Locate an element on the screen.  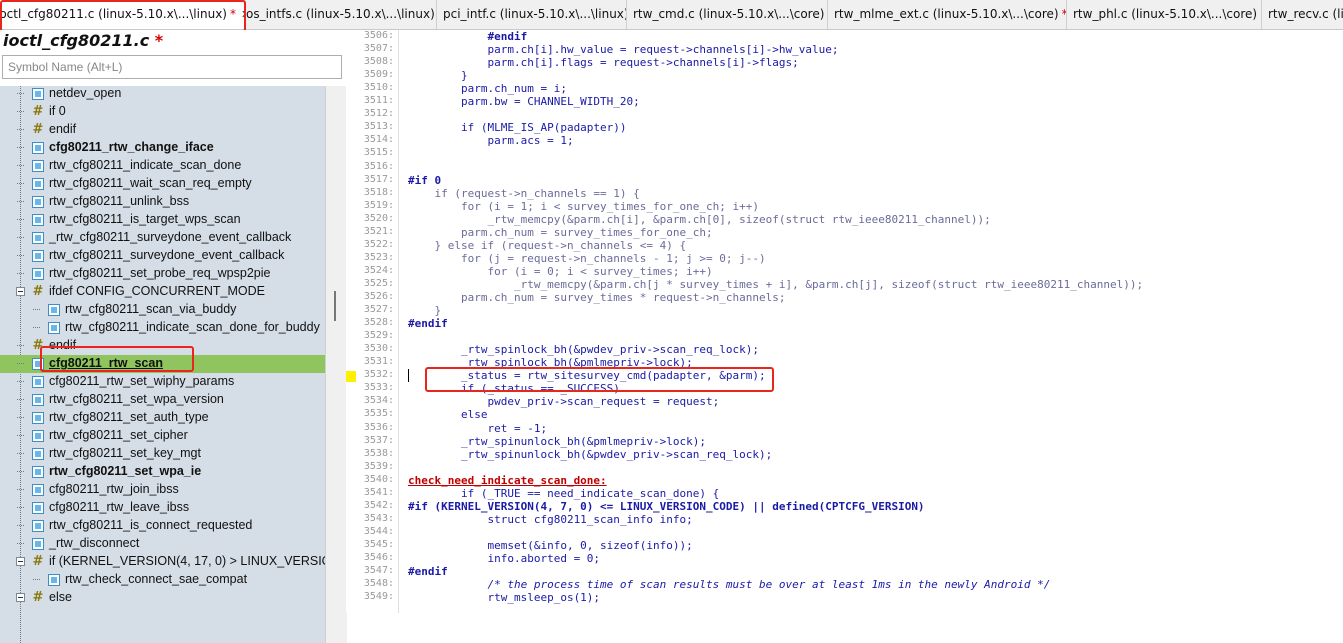
tab-label: rtw_mlme_ext.c (linux-5.10.x\...\core) is located at coordinates (946, 14).